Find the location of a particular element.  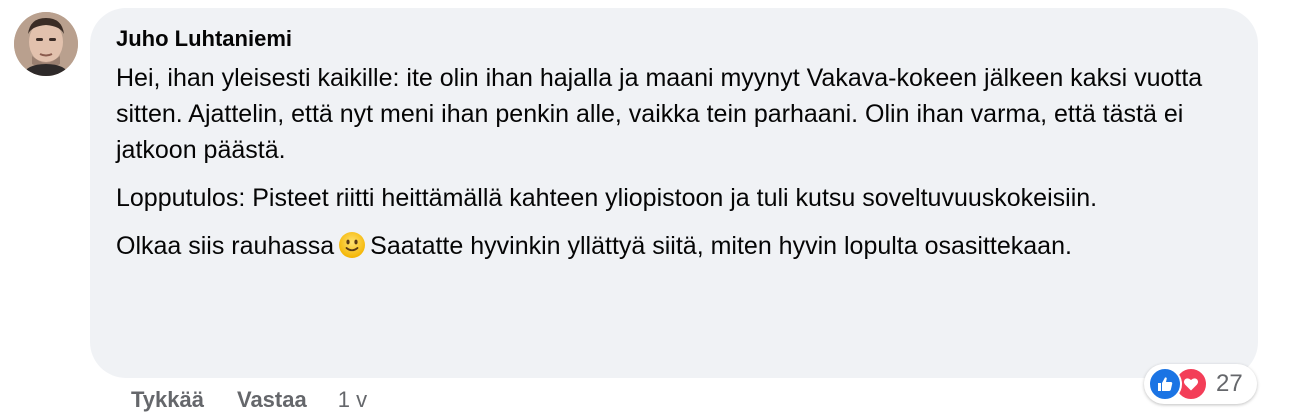

reply-button: Vastaa is located at coordinates (272, 400).